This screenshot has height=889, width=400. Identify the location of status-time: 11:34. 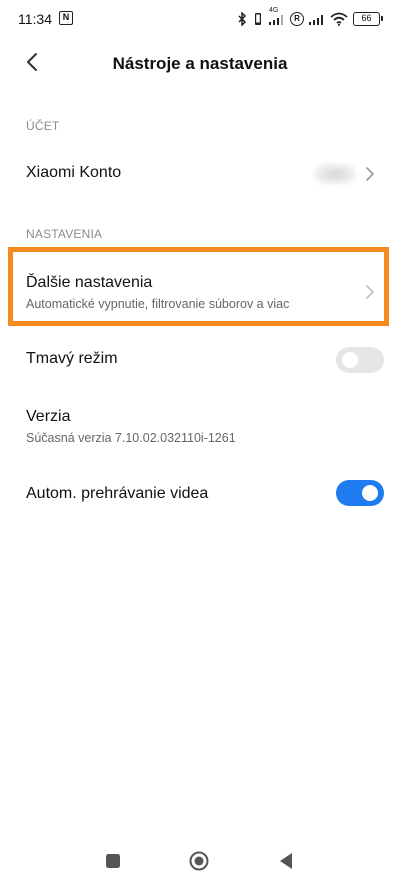
(35, 19).